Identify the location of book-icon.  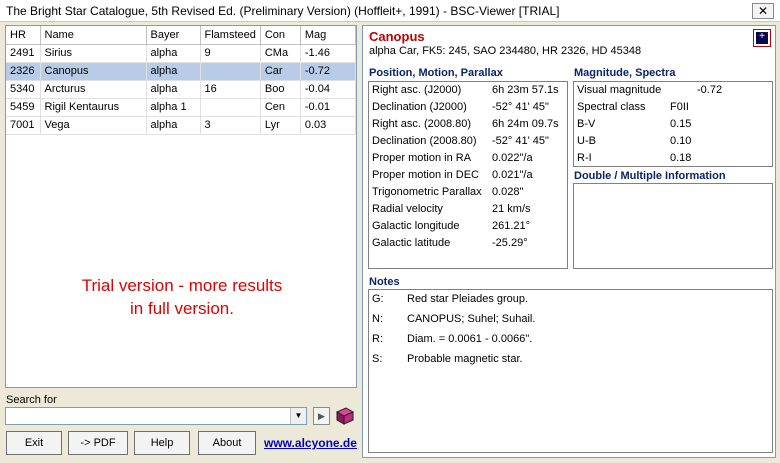
(345, 416).